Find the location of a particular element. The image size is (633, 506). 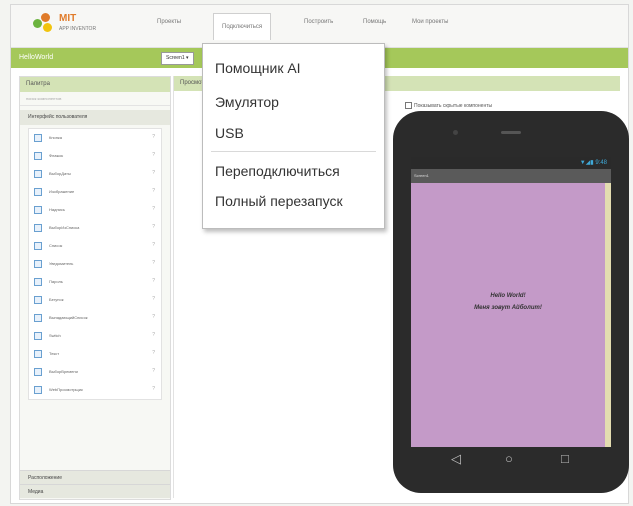

palette-item: ВыборИзСписка? is located at coordinates (95, 228).